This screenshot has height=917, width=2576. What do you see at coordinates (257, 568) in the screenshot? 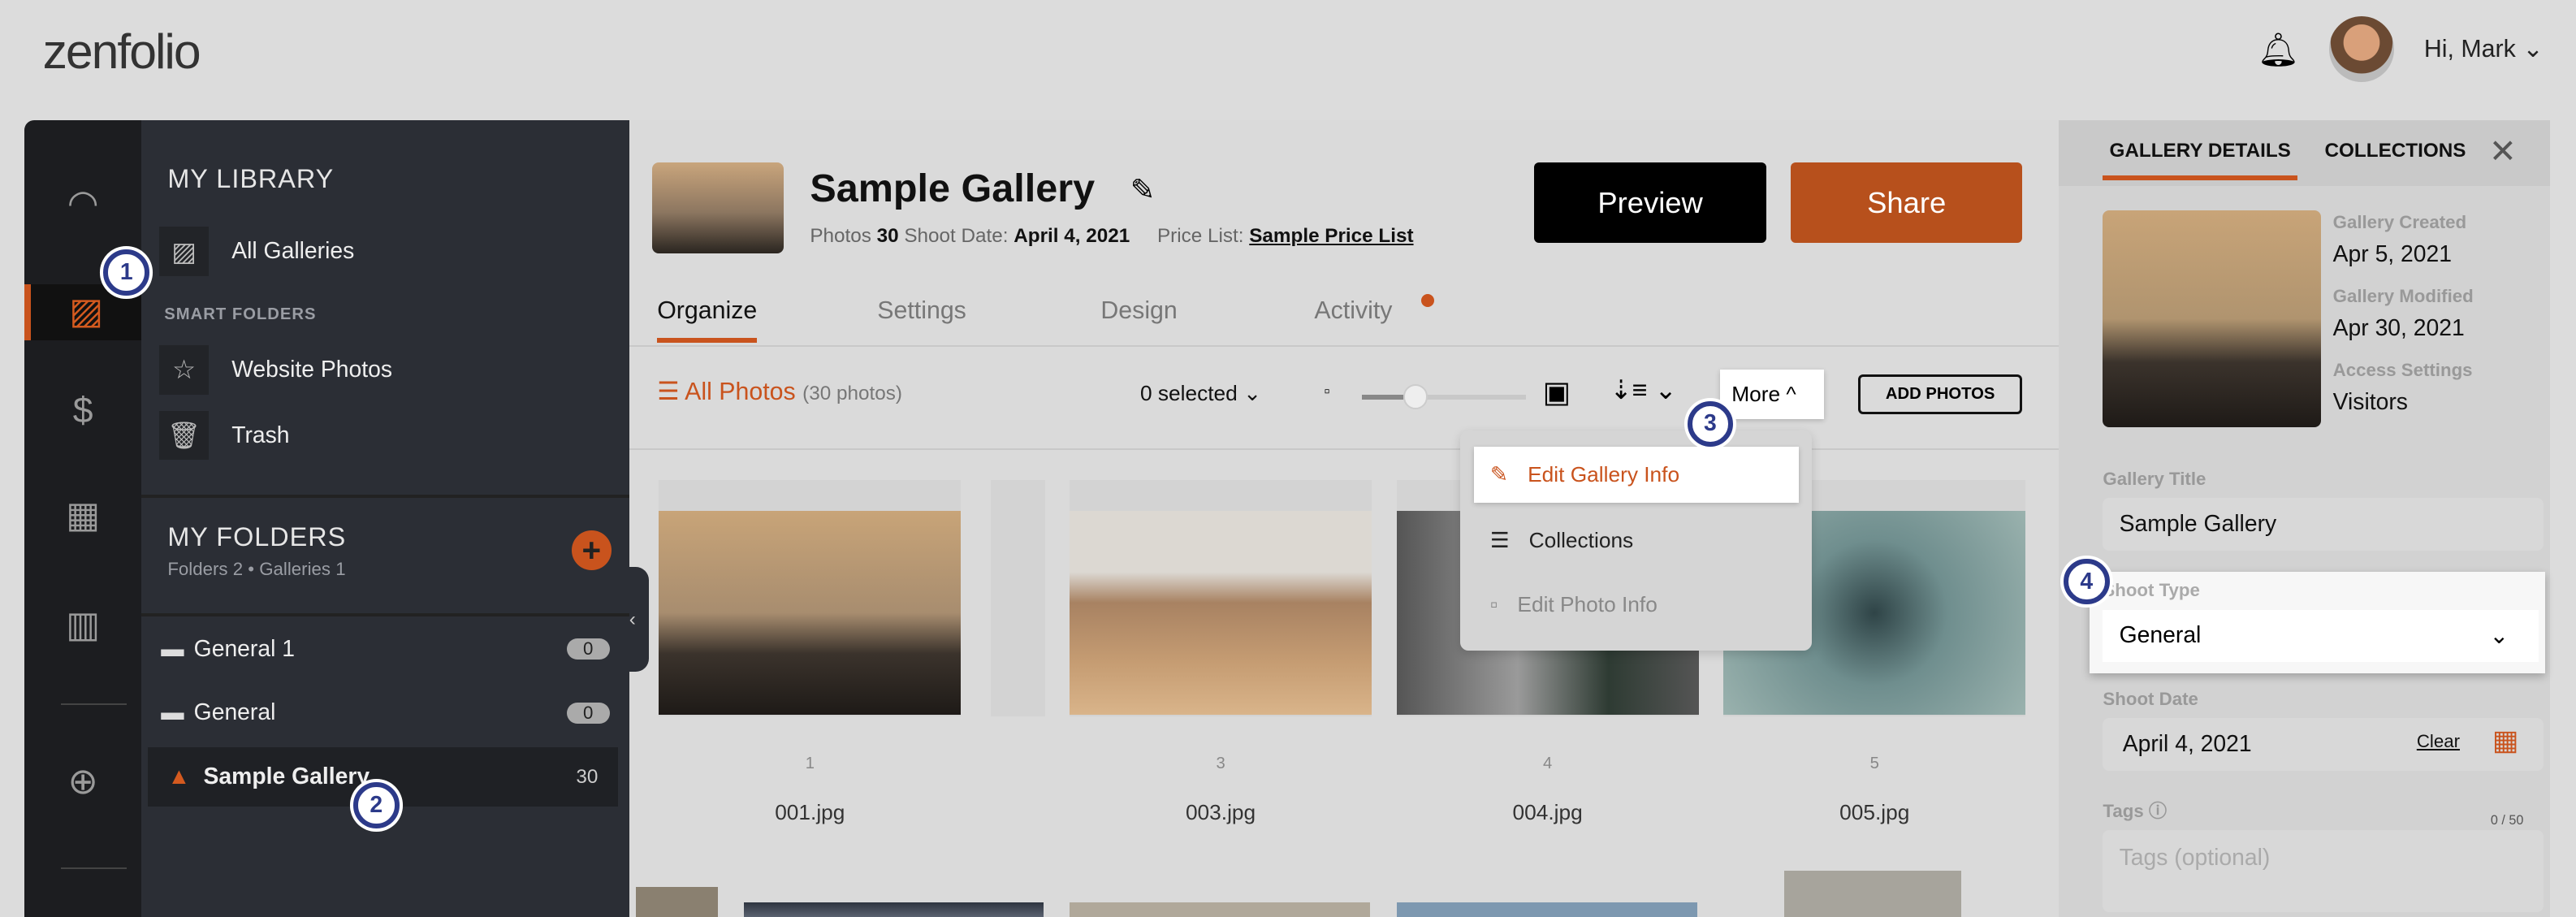
I see `folders-summary: Folders 2 • Galleries 1` at bounding box center [257, 568].